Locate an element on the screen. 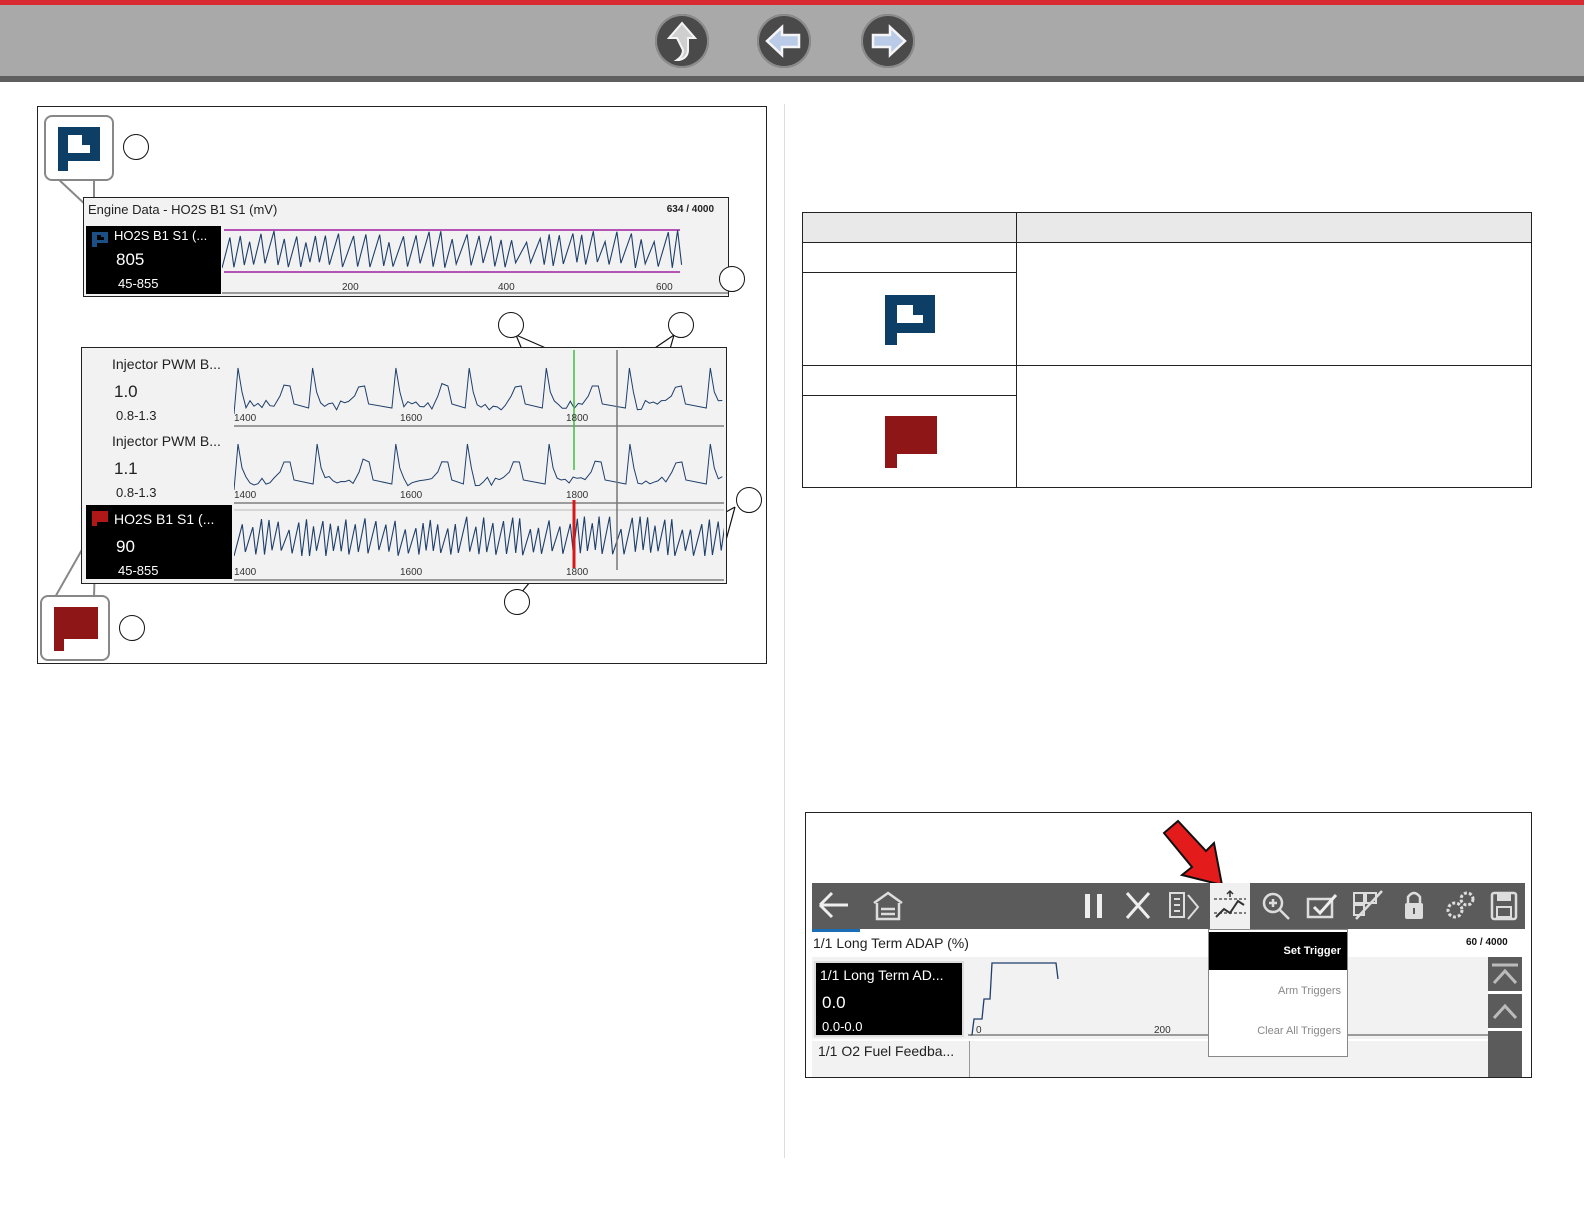  up-arrow-icon is located at coordinates (682, 41).